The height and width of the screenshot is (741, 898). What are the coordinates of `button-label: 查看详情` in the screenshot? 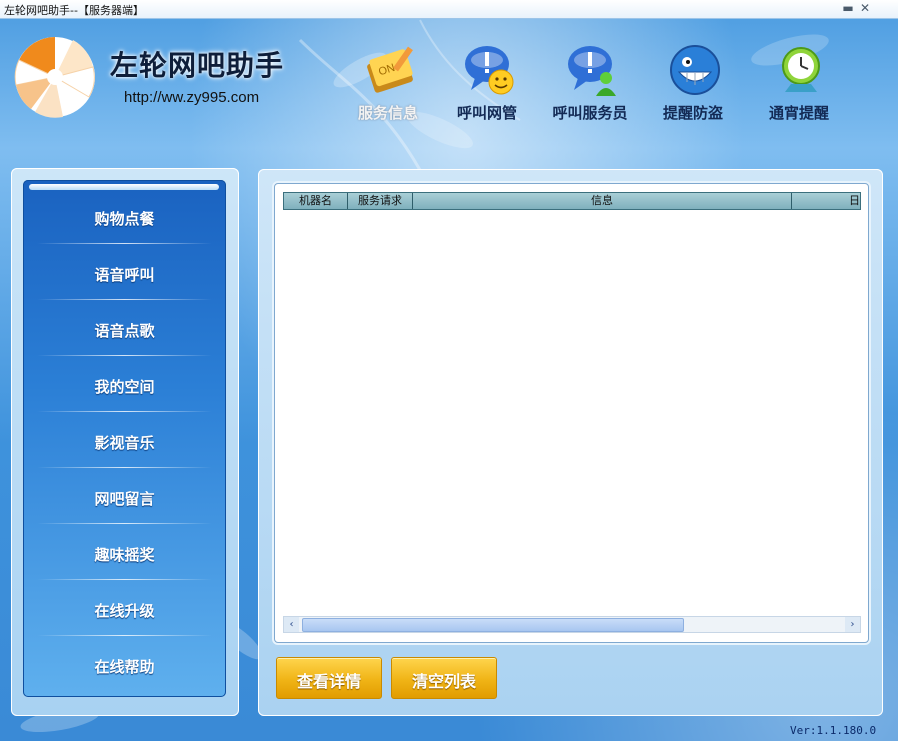 It's located at (328, 681).